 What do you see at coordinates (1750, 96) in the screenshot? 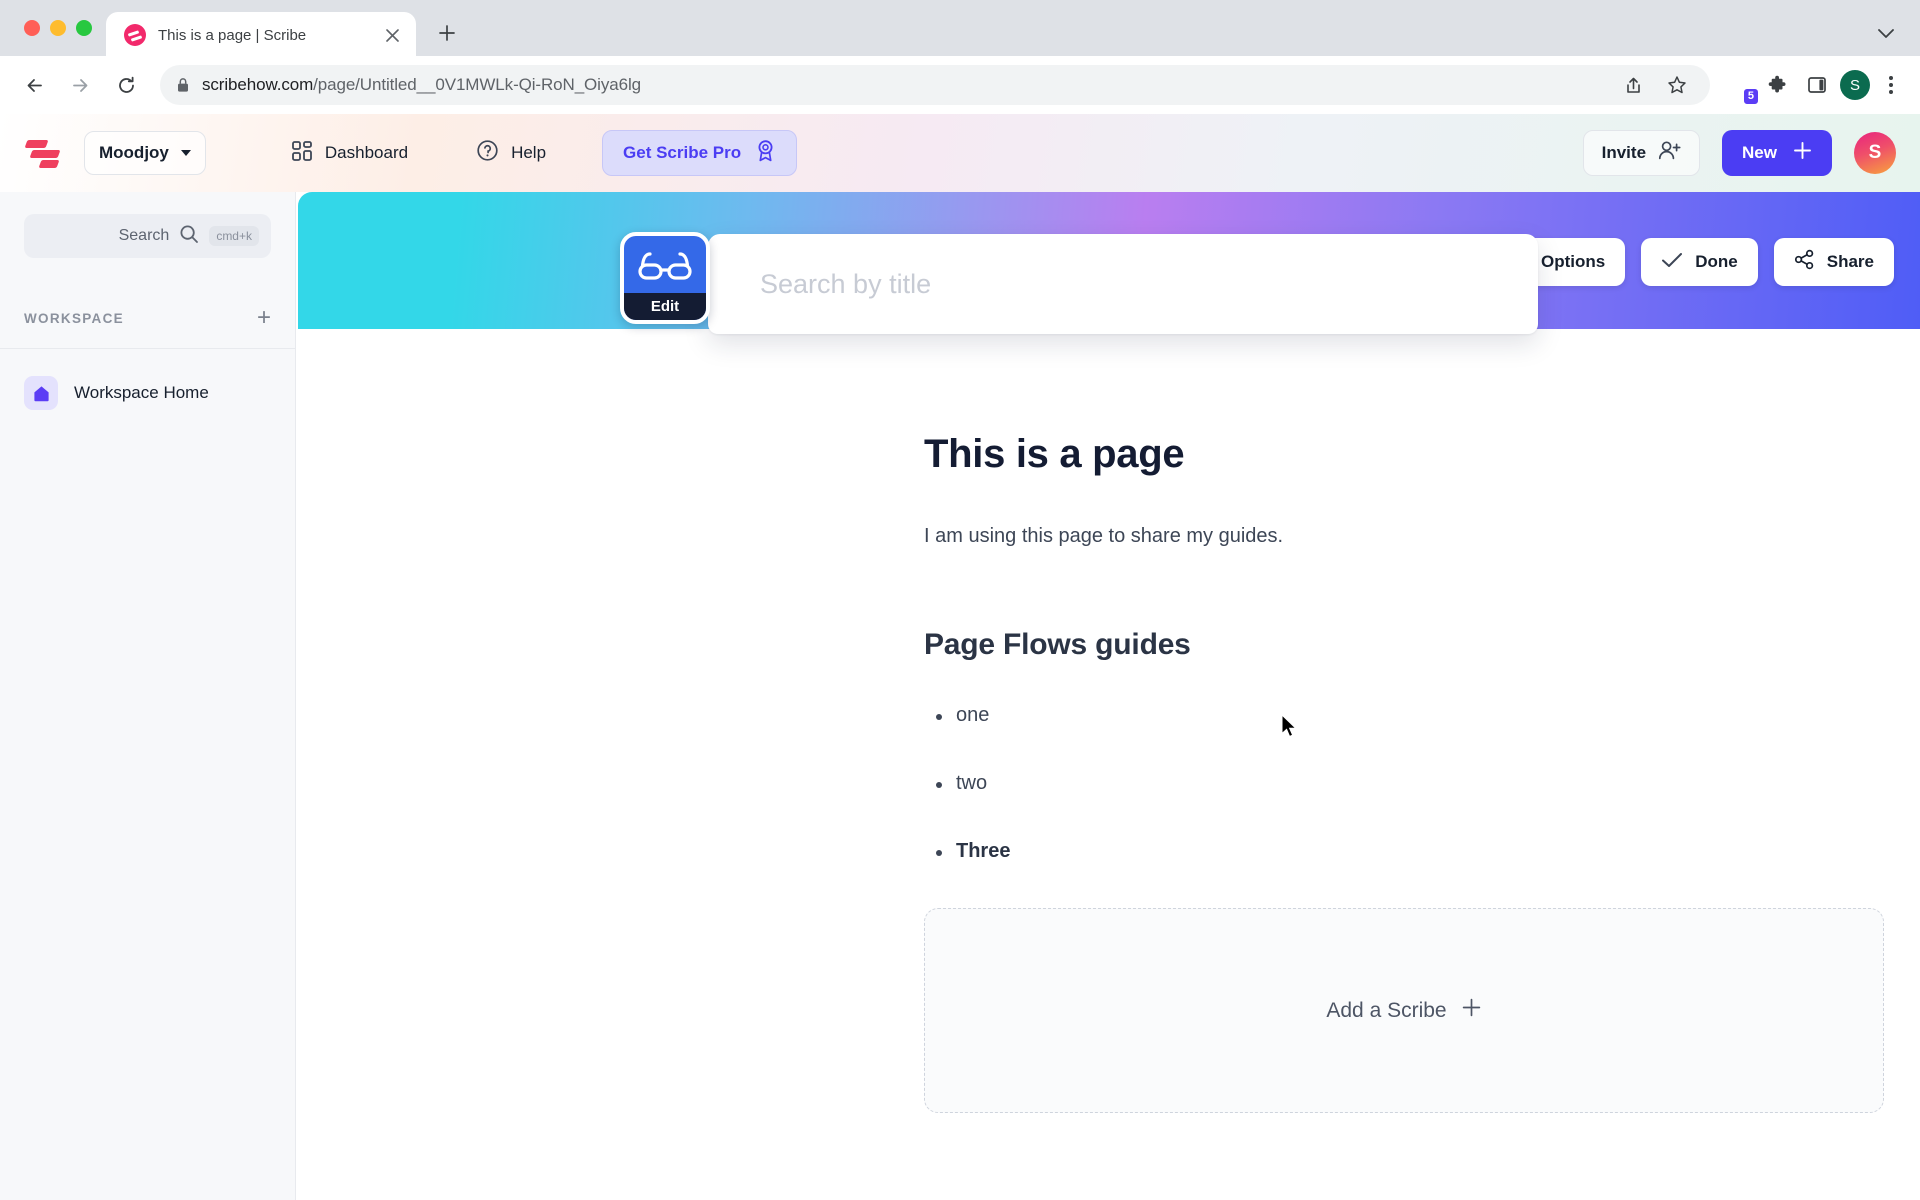
I see `extension-badge-count: 5` at bounding box center [1750, 96].